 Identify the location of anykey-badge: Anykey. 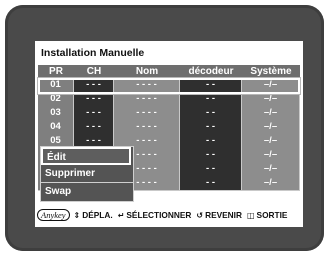
(53, 215).